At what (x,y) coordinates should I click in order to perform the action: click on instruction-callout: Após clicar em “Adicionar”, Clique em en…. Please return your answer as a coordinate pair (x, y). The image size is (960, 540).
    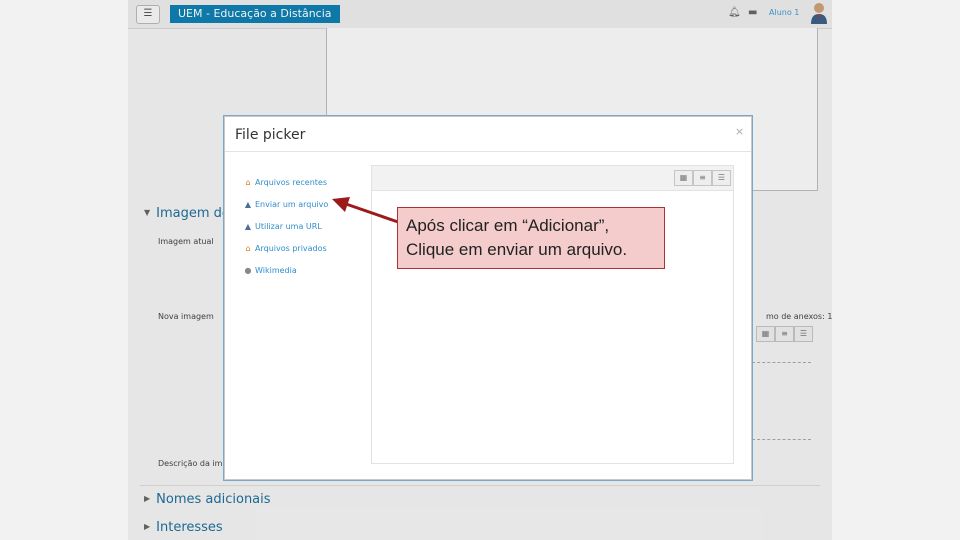
    Looking at the image, I should click on (531, 238).